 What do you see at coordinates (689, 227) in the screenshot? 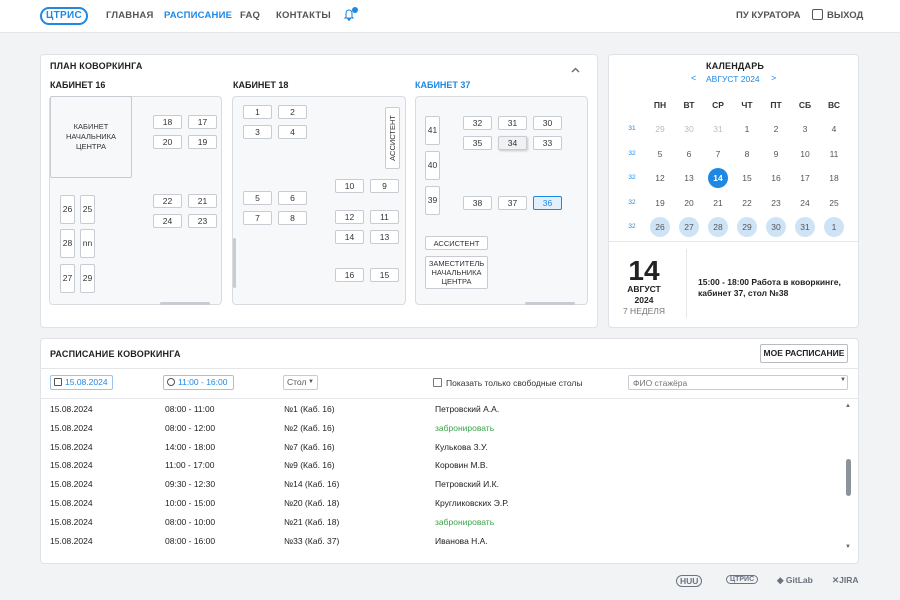
I see `calendar-day: 27` at bounding box center [689, 227].